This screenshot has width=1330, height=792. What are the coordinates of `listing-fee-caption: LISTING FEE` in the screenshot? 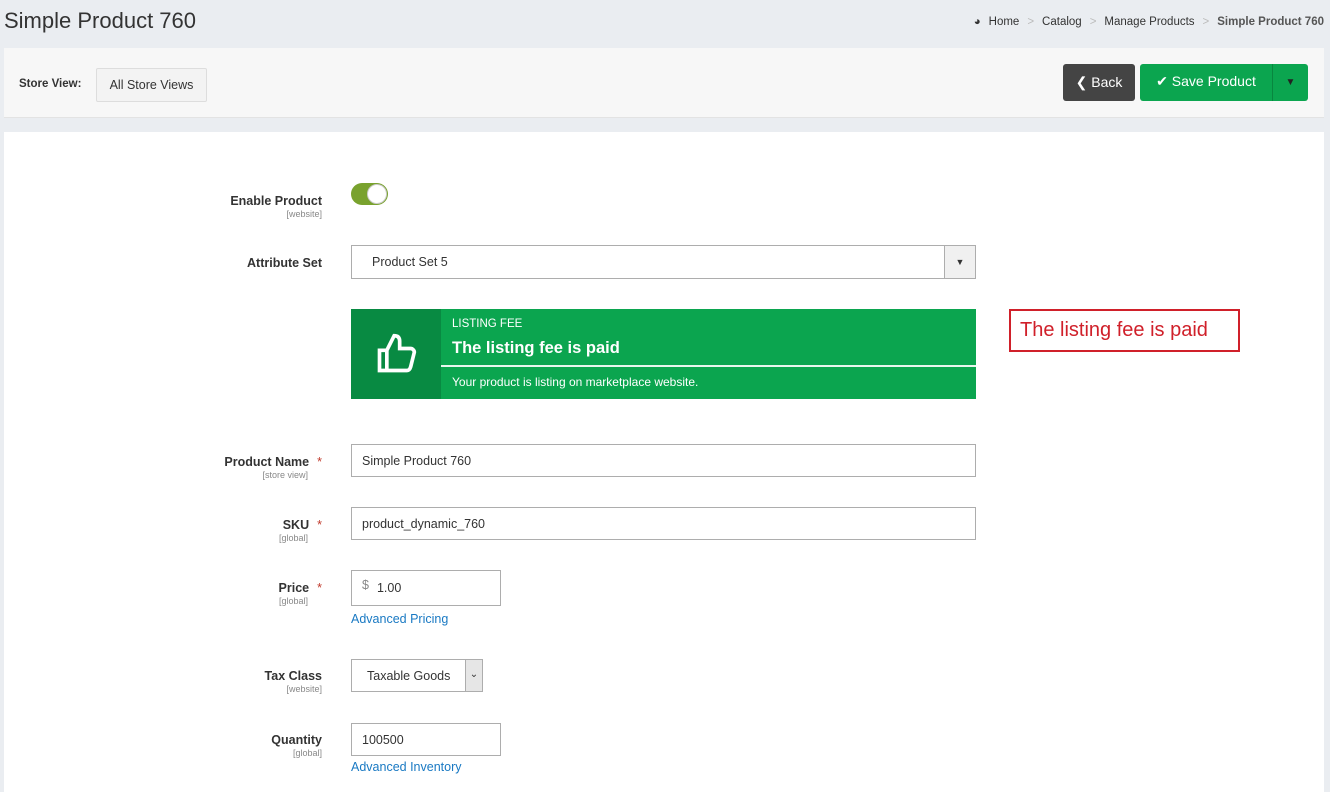 It's located at (487, 324).